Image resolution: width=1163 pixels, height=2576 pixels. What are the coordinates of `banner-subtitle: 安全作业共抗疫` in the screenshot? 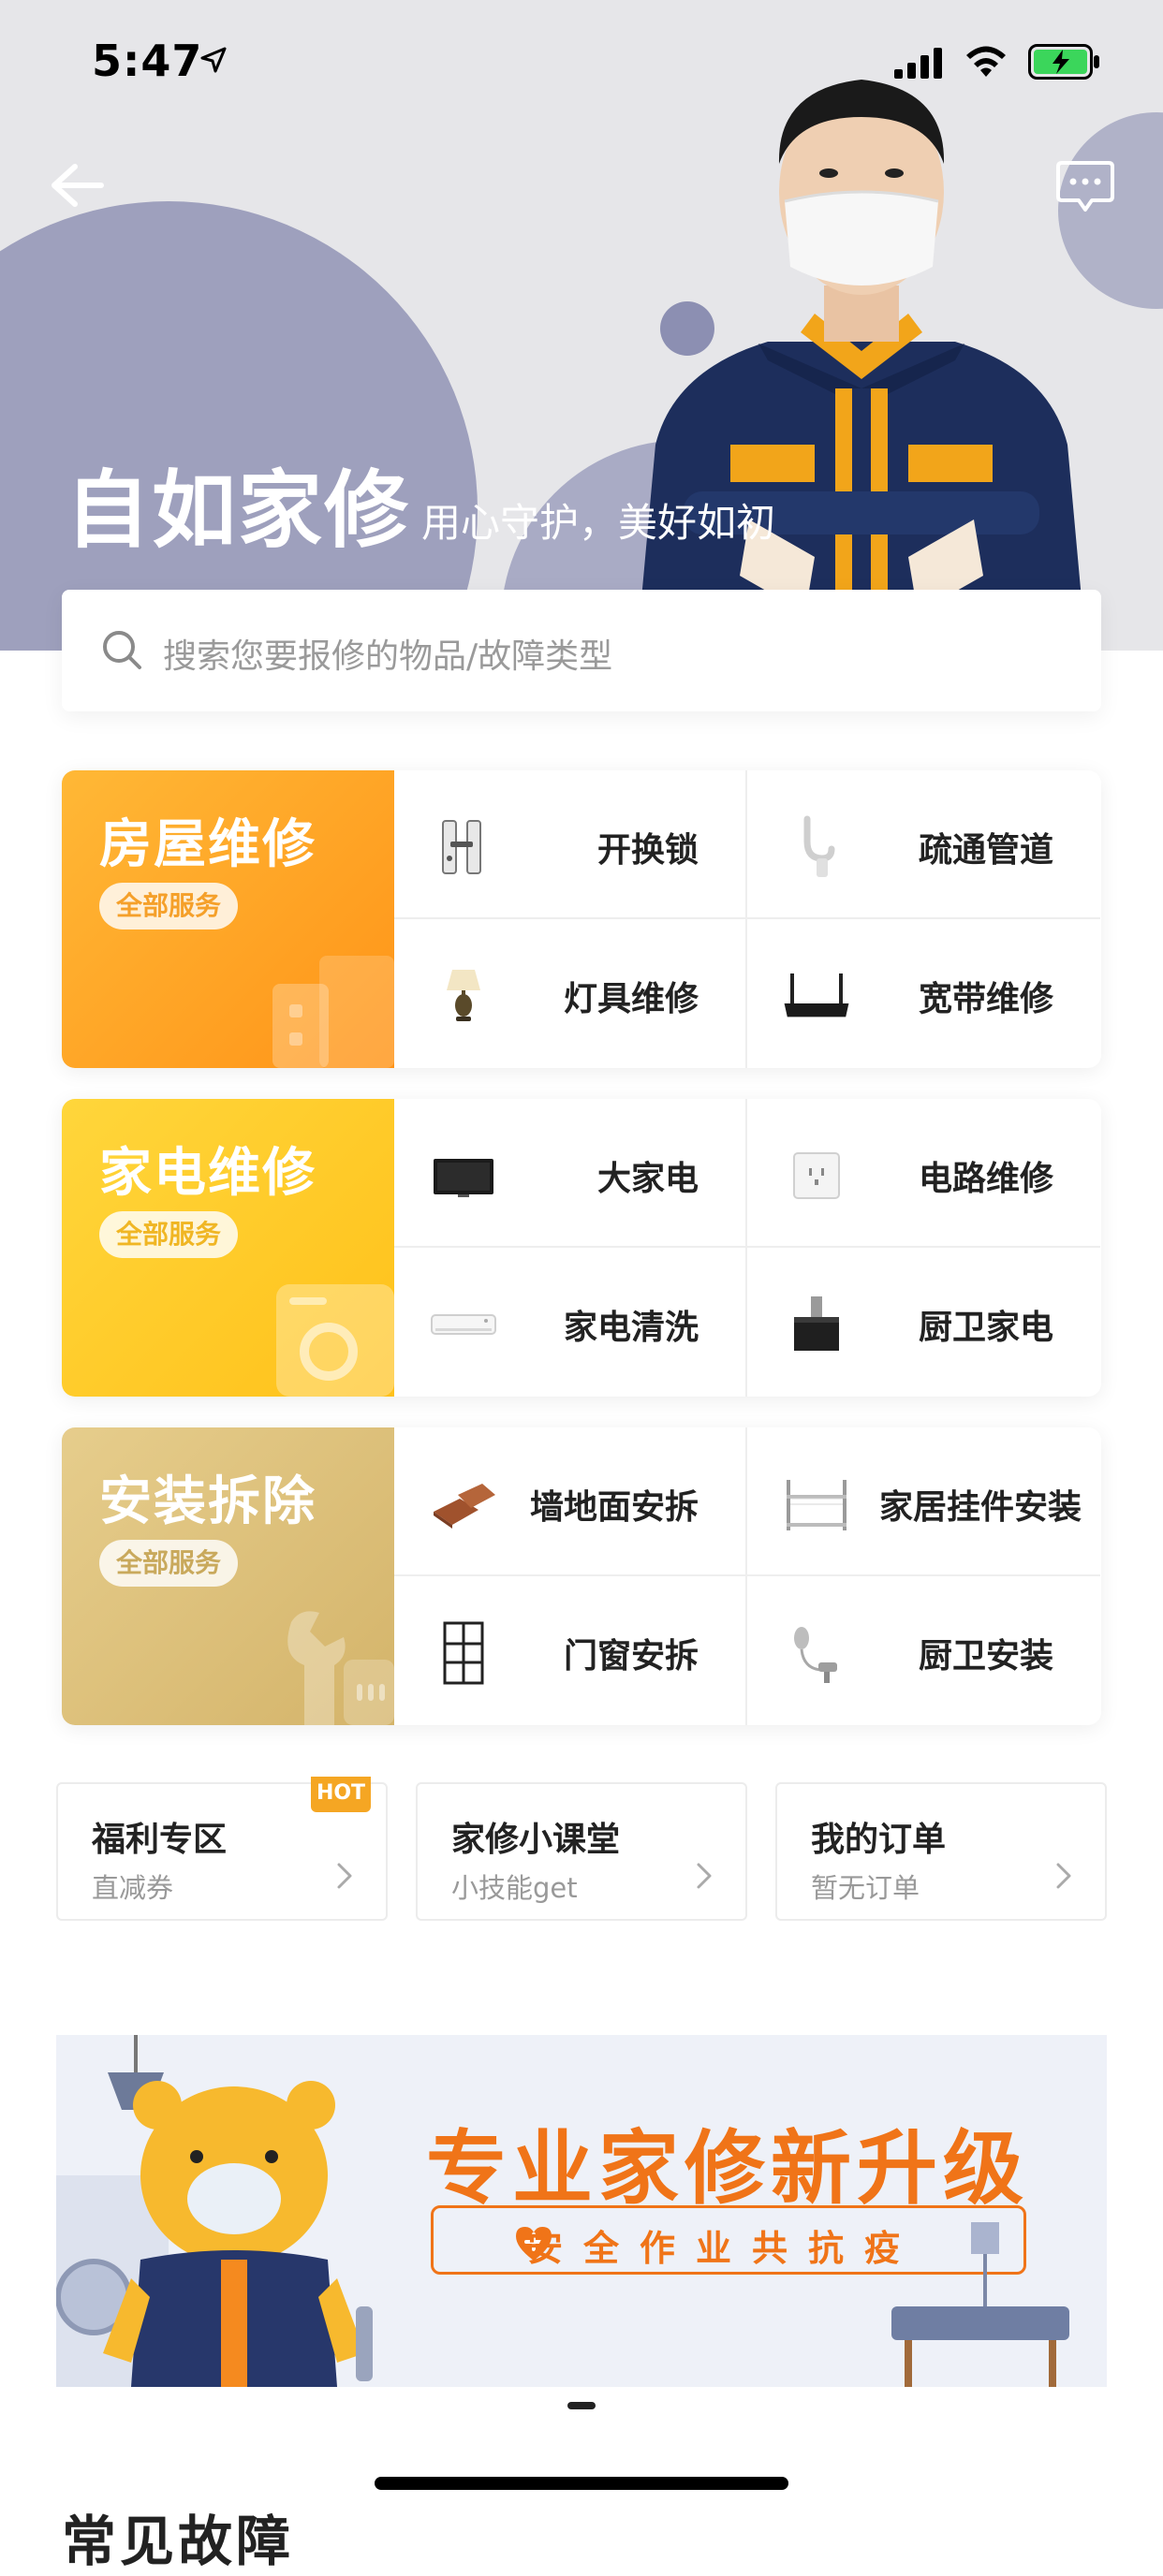 It's located at (724, 2248).